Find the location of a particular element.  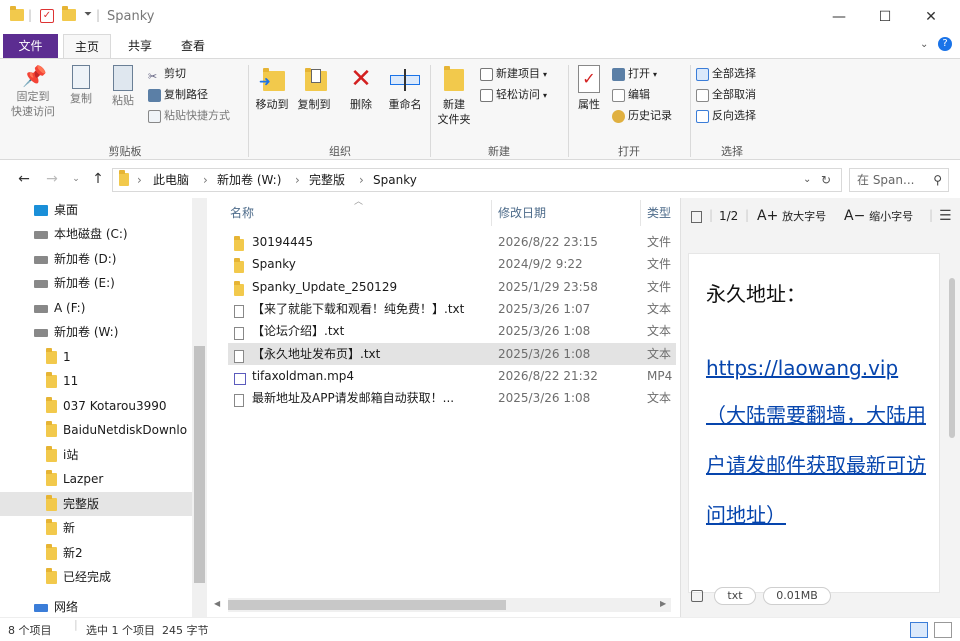

file-row: tifaxoldman.mp4 2026/8/22 21:32 MP4 is located at coordinates (452, 376).